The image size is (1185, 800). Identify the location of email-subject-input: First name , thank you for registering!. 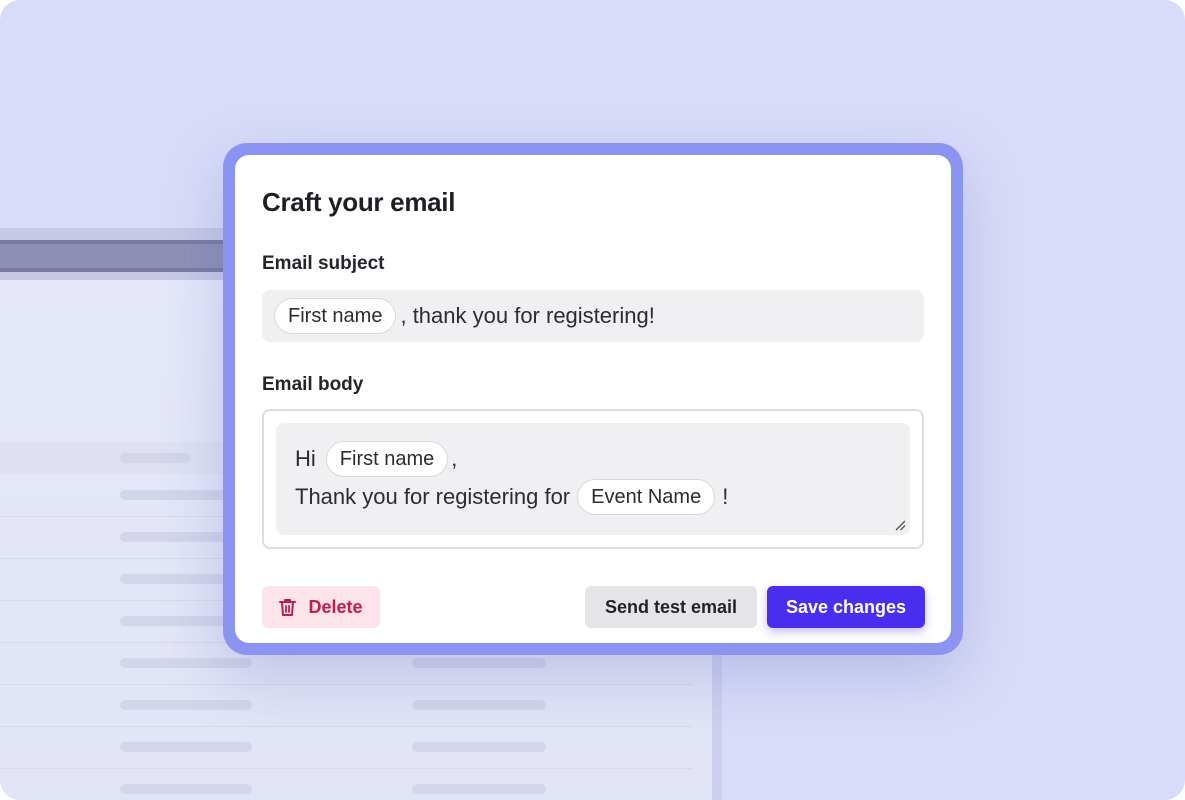
(593, 316).